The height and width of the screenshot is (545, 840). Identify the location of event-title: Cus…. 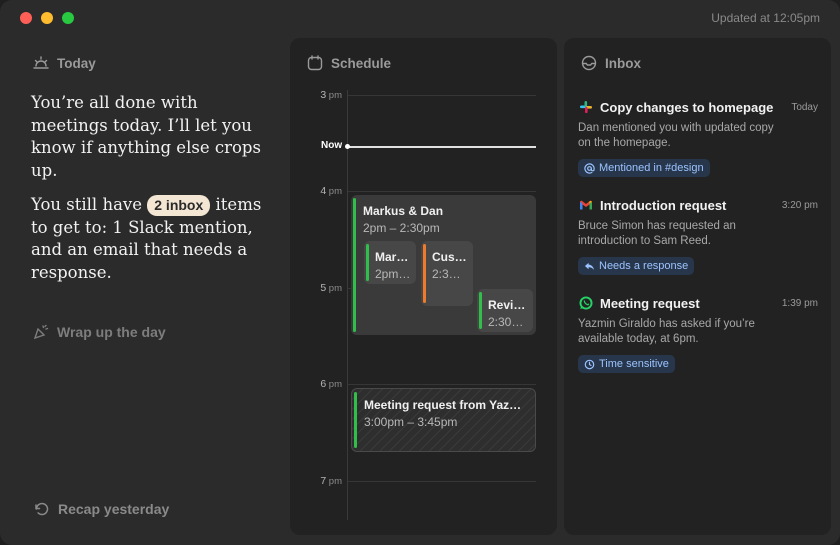
(449, 257).